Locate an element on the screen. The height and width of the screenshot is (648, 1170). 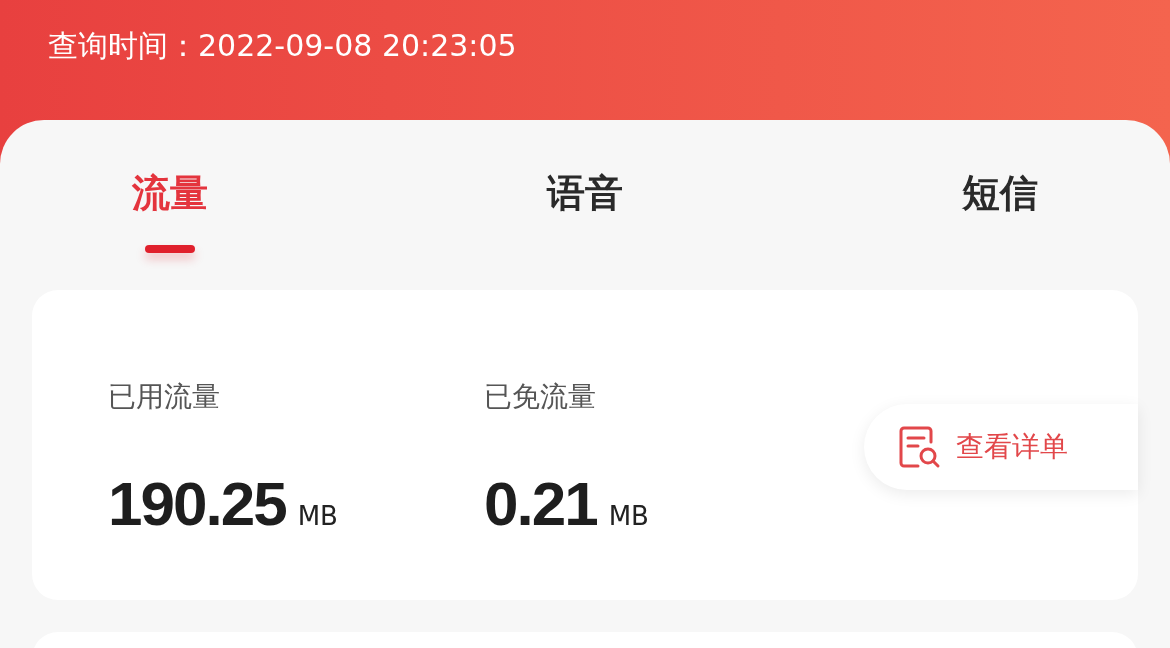
stat-value: 0.21 is located at coordinates (540, 503).